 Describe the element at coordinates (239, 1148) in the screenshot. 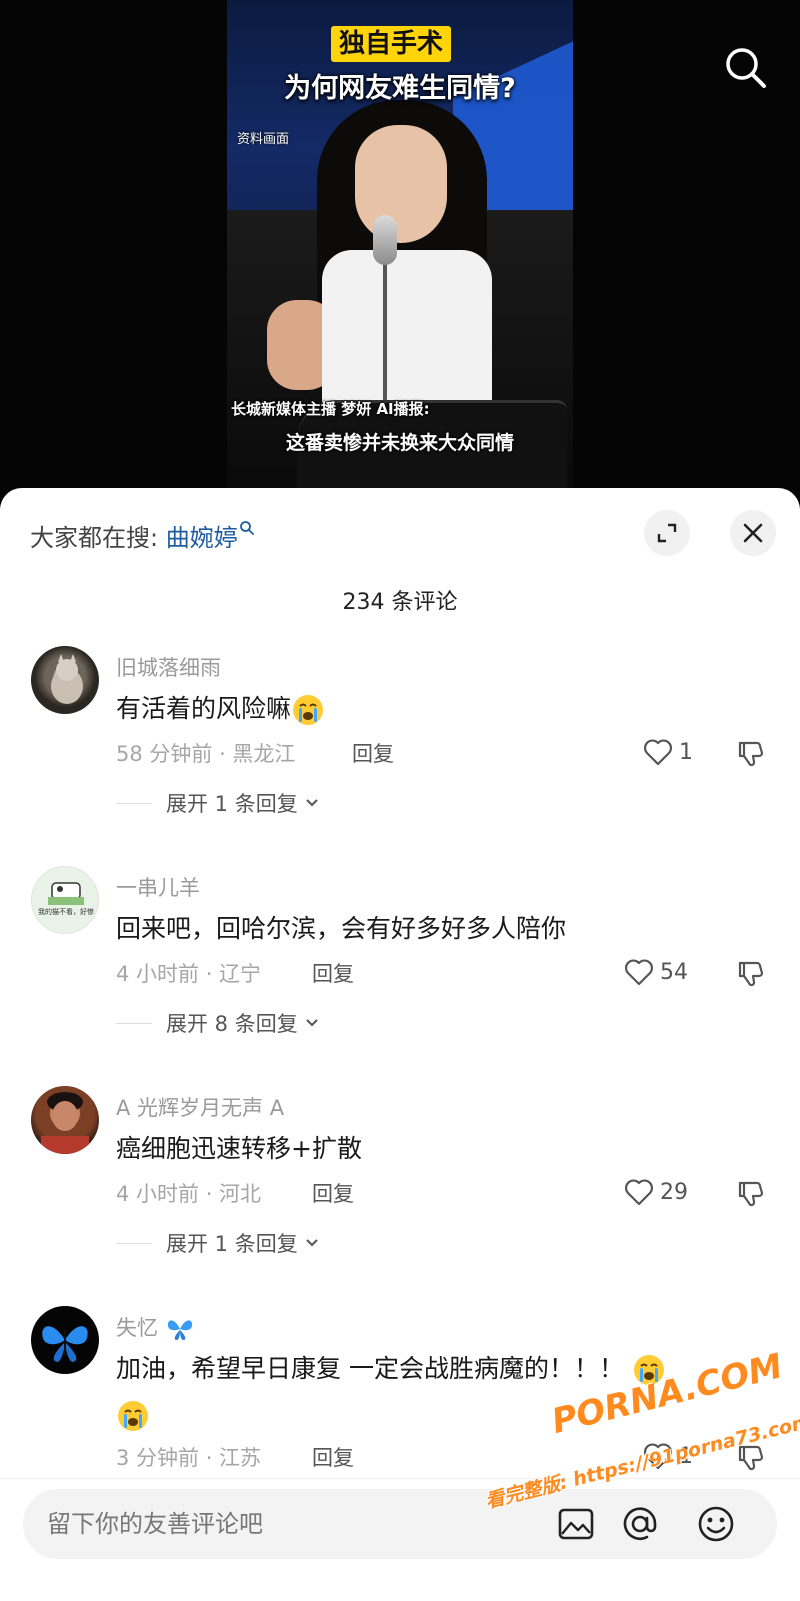

I see `comment-text: 癌细胞迅速转移+扩散` at that location.